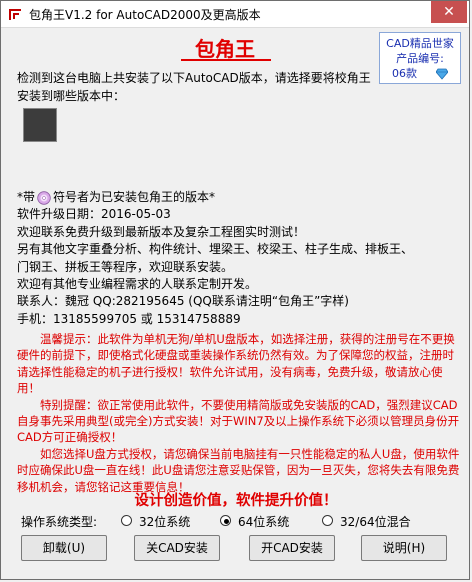 This screenshot has height=582, width=472. What do you see at coordinates (226, 60) in the screenshot?
I see `brand-underline` at bounding box center [226, 60].